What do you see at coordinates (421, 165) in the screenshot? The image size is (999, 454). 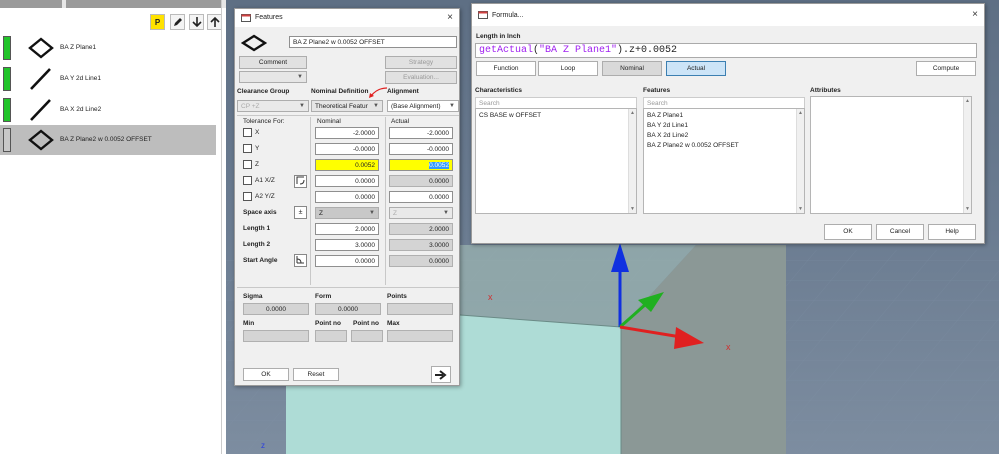 I see `z-actual-input: 0.0052` at bounding box center [421, 165].